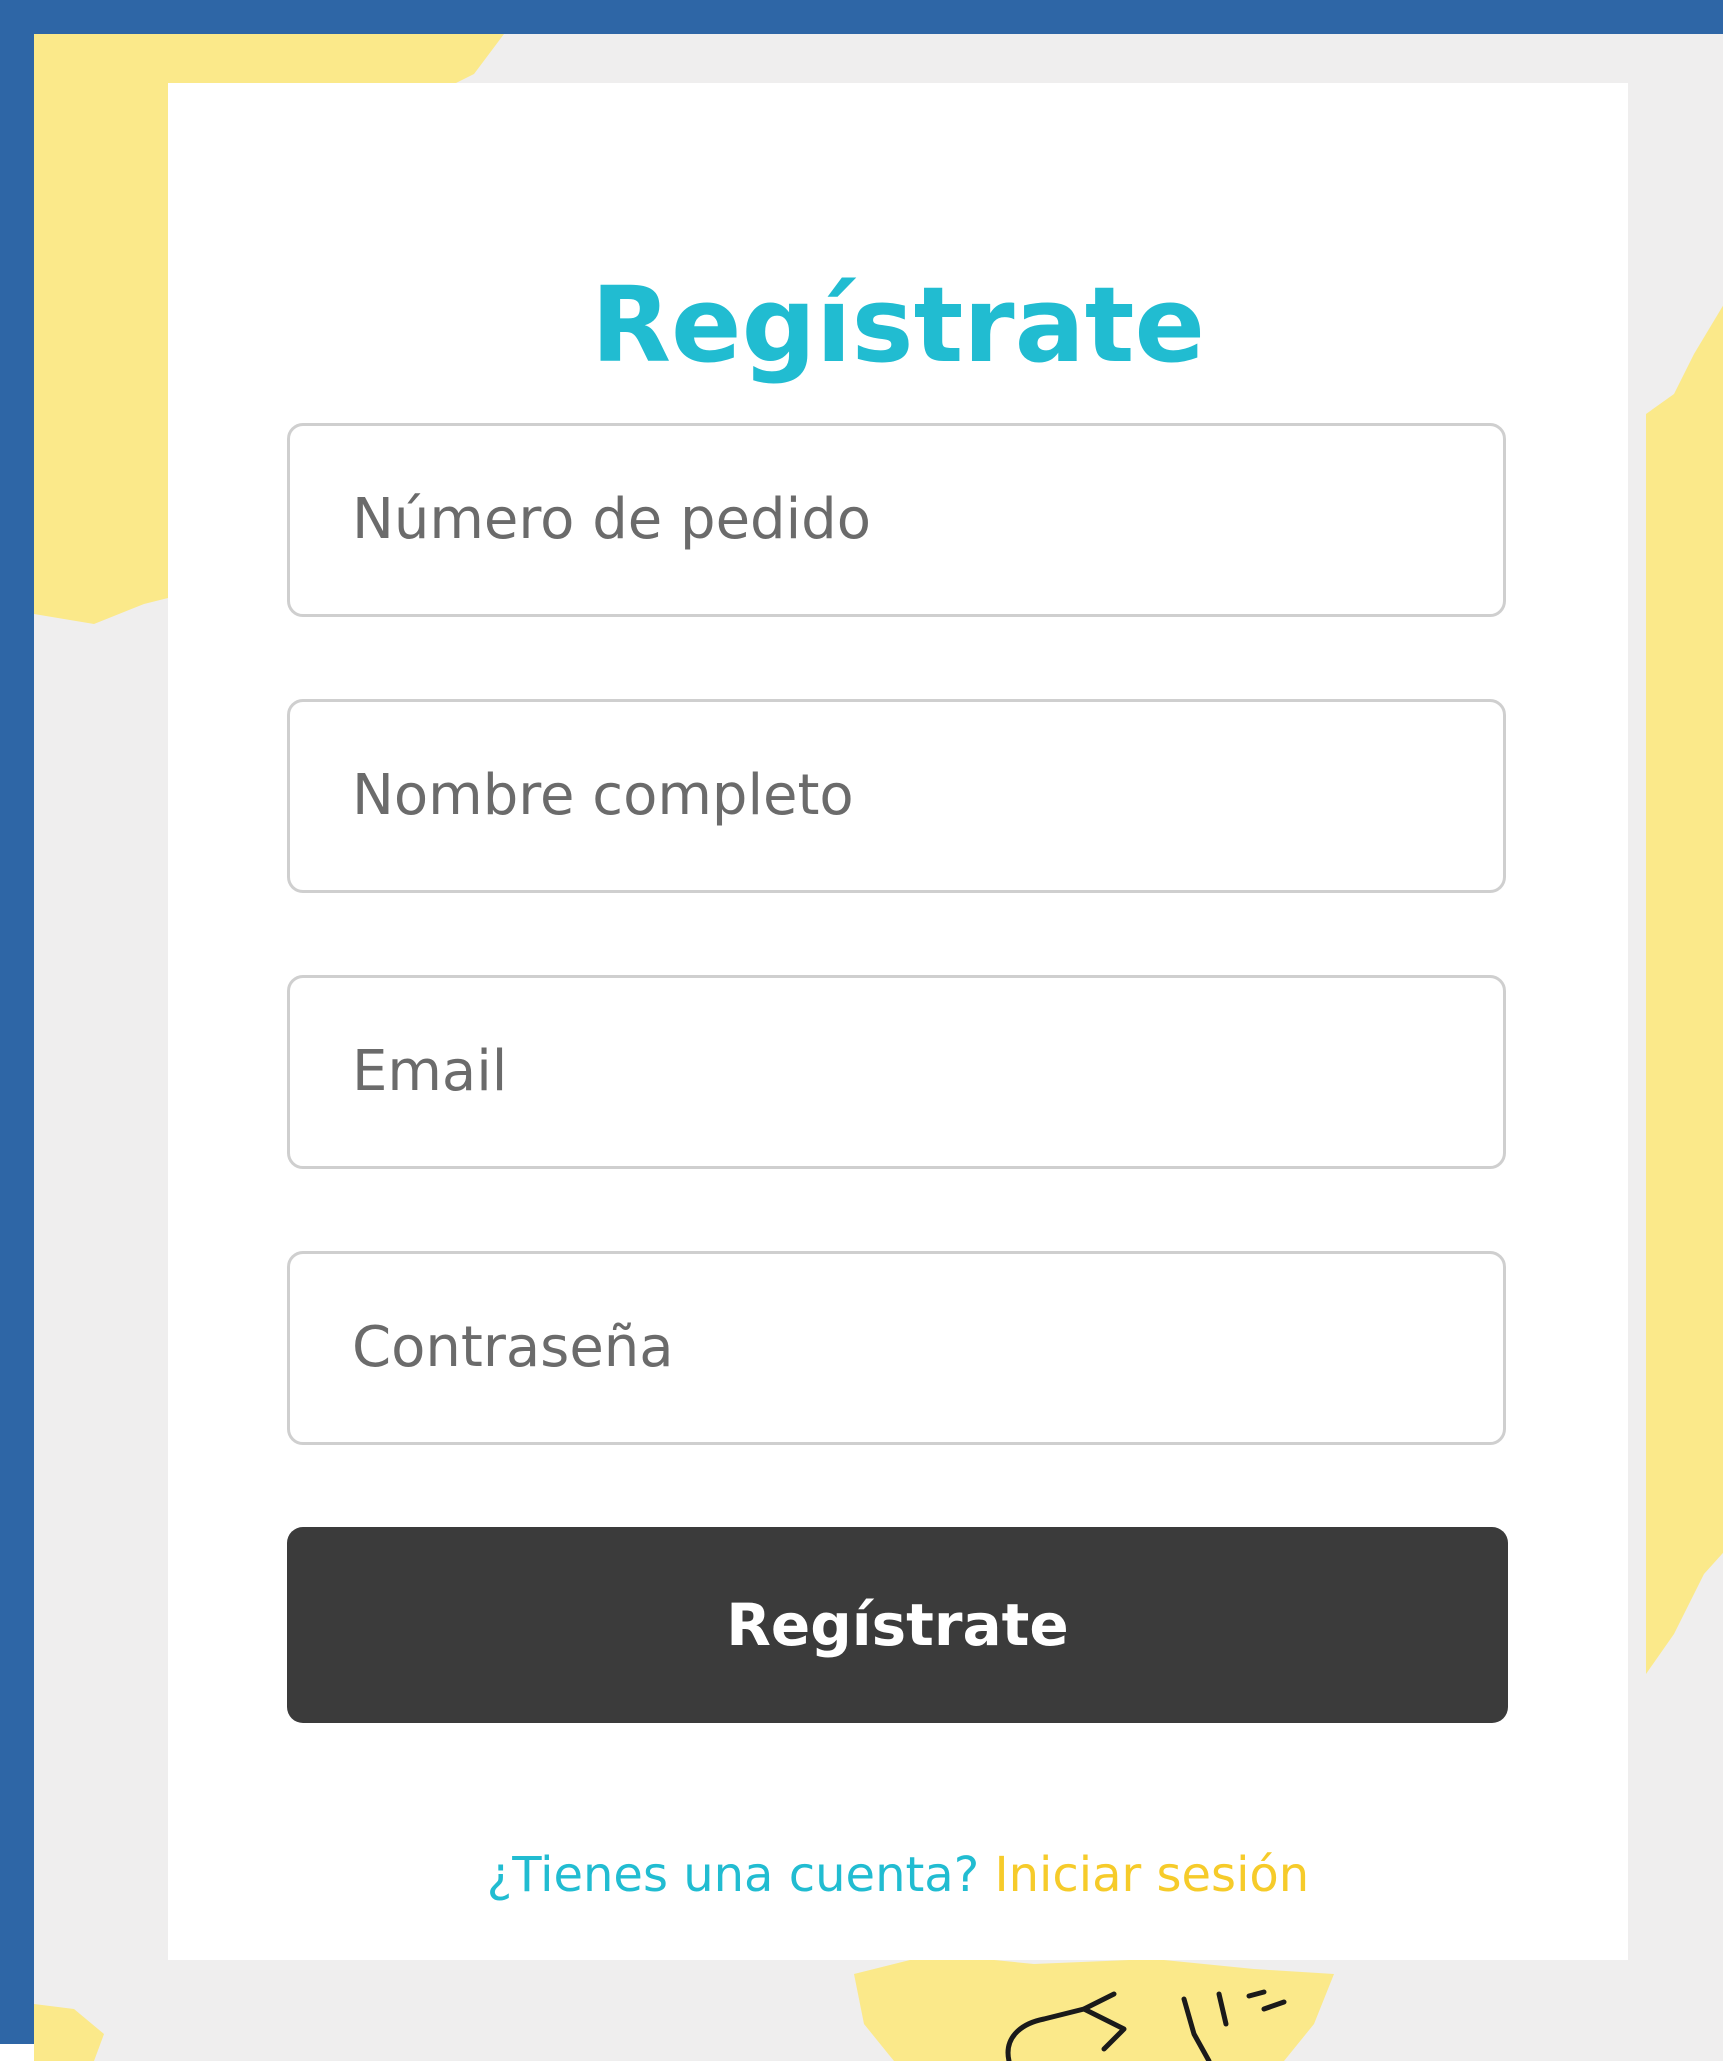 The height and width of the screenshot is (2061, 1723). What do you see at coordinates (1151, 1875) in the screenshot?
I see `login-link: Iniciar sesión` at bounding box center [1151, 1875].